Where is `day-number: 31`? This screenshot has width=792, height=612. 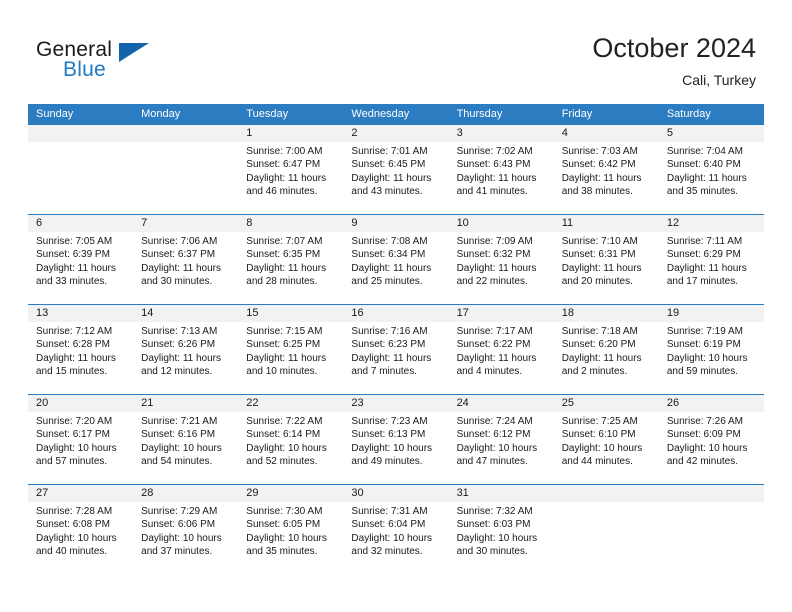 day-number: 31 is located at coordinates (501, 493).